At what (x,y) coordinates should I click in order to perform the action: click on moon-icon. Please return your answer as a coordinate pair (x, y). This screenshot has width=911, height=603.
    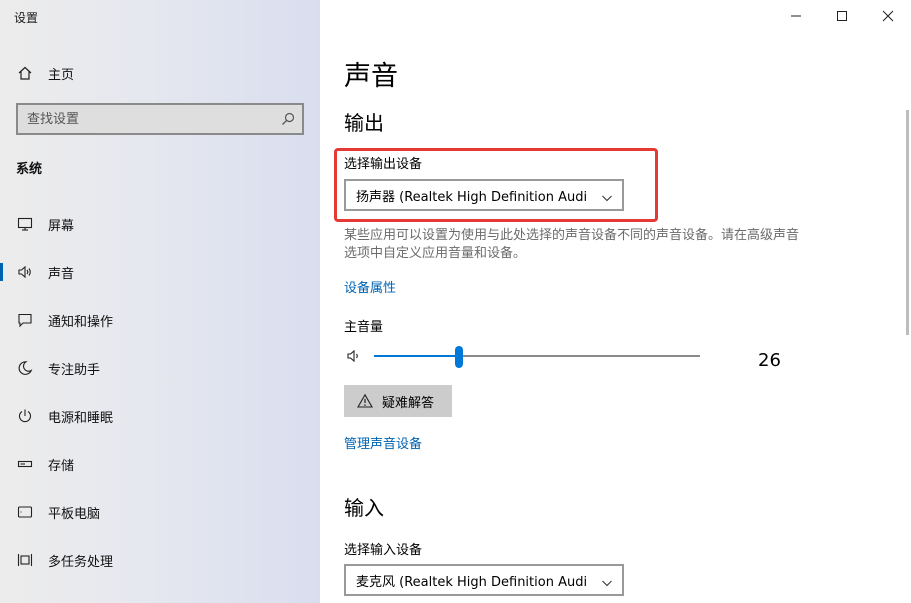
    Looking at the image, I should click on (25, 368).